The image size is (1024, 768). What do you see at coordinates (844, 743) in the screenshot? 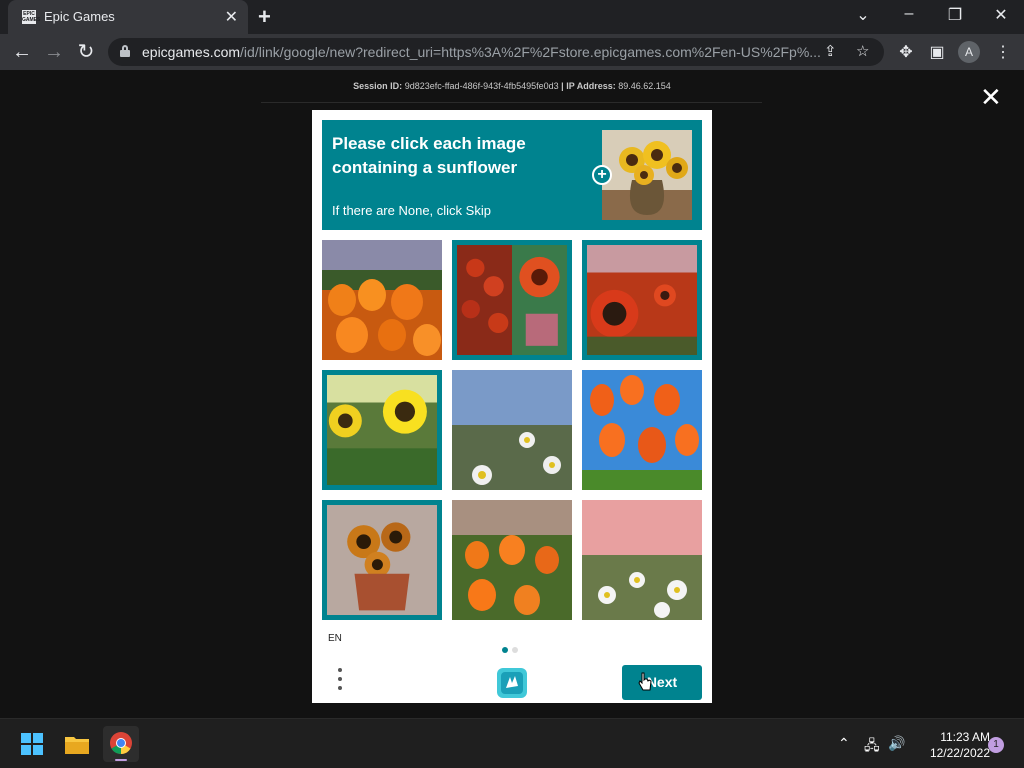
I see `tray-chevron-icon: ⌃` at bounding box center [844, 743].